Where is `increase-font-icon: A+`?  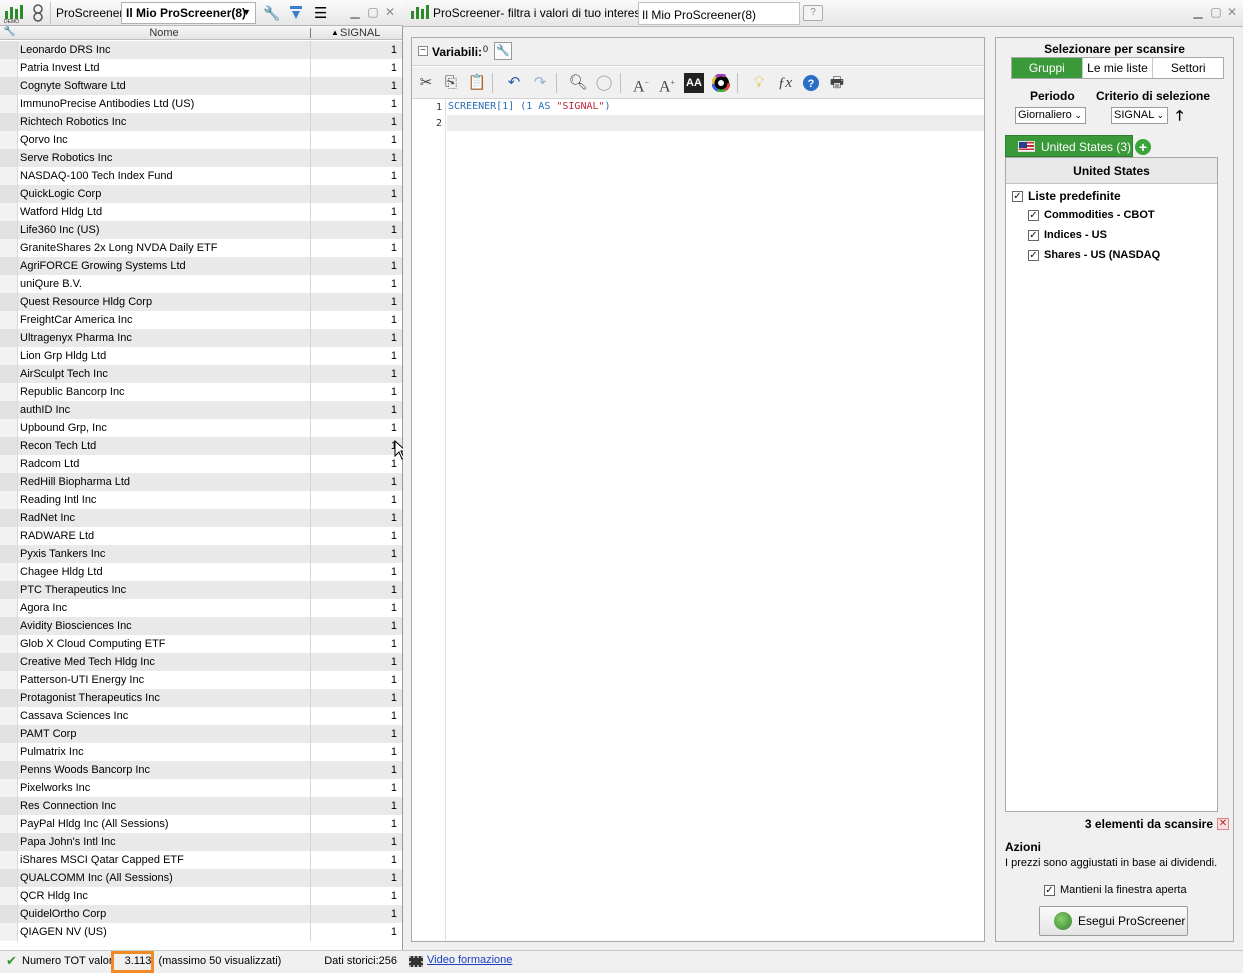 increase-font-icon: A+ is located at coordinates (667, 84).